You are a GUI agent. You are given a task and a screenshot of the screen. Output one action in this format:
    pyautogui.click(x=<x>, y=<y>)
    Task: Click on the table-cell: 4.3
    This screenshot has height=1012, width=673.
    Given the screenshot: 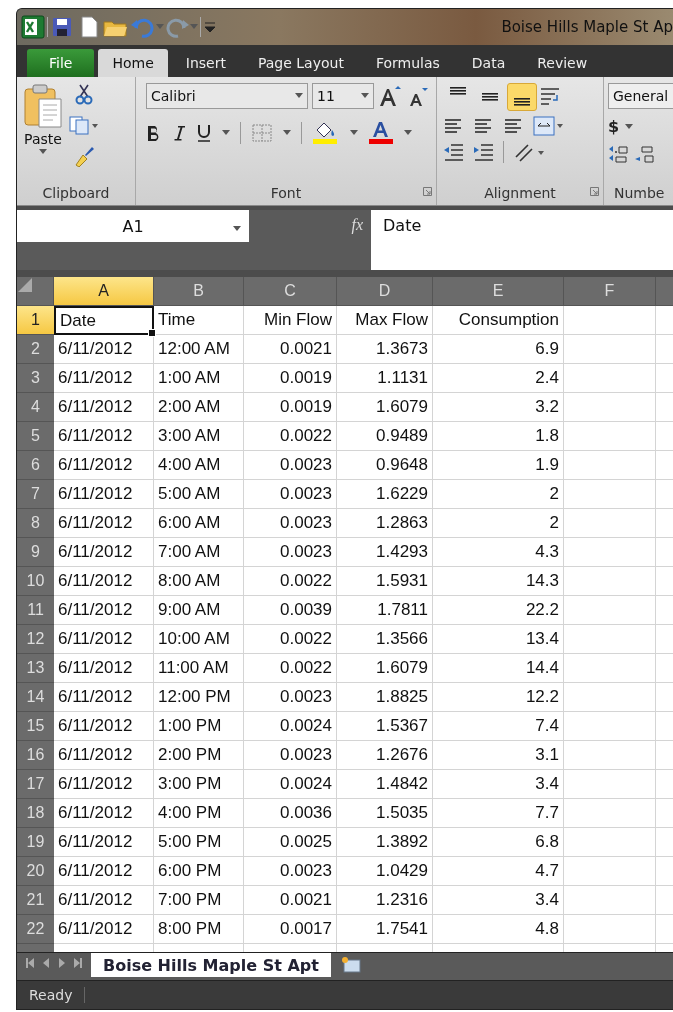 What is the action you would take?
    pyautogui.click(x=498, y=552)
    